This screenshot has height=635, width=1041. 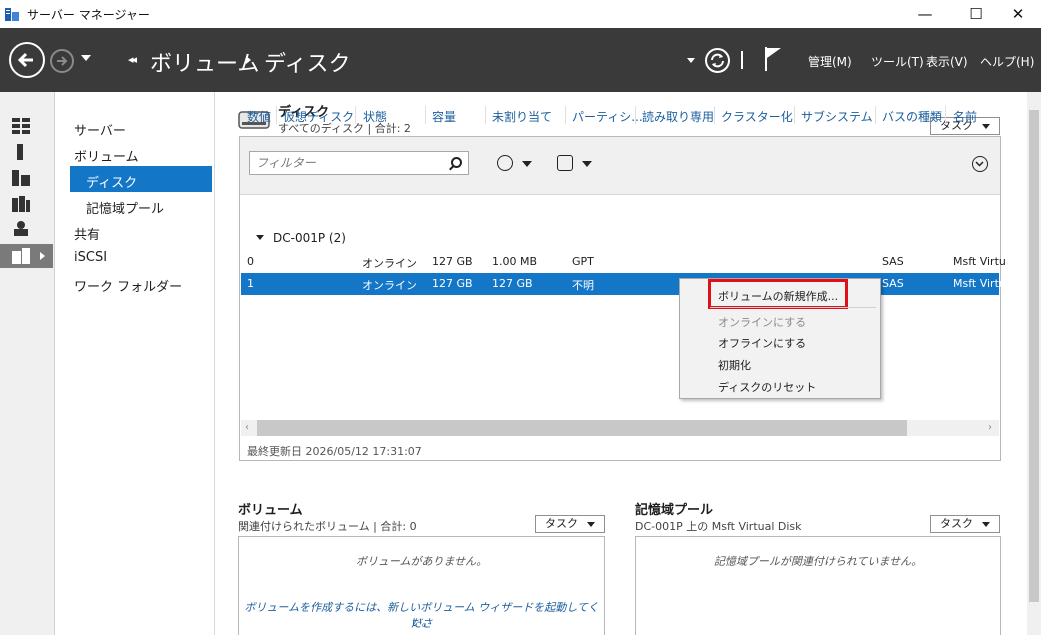 What do you see at coordinates (583, 261) in the screenshot?
I see `cell-partition: GPT` at bounding box center [583, 261].